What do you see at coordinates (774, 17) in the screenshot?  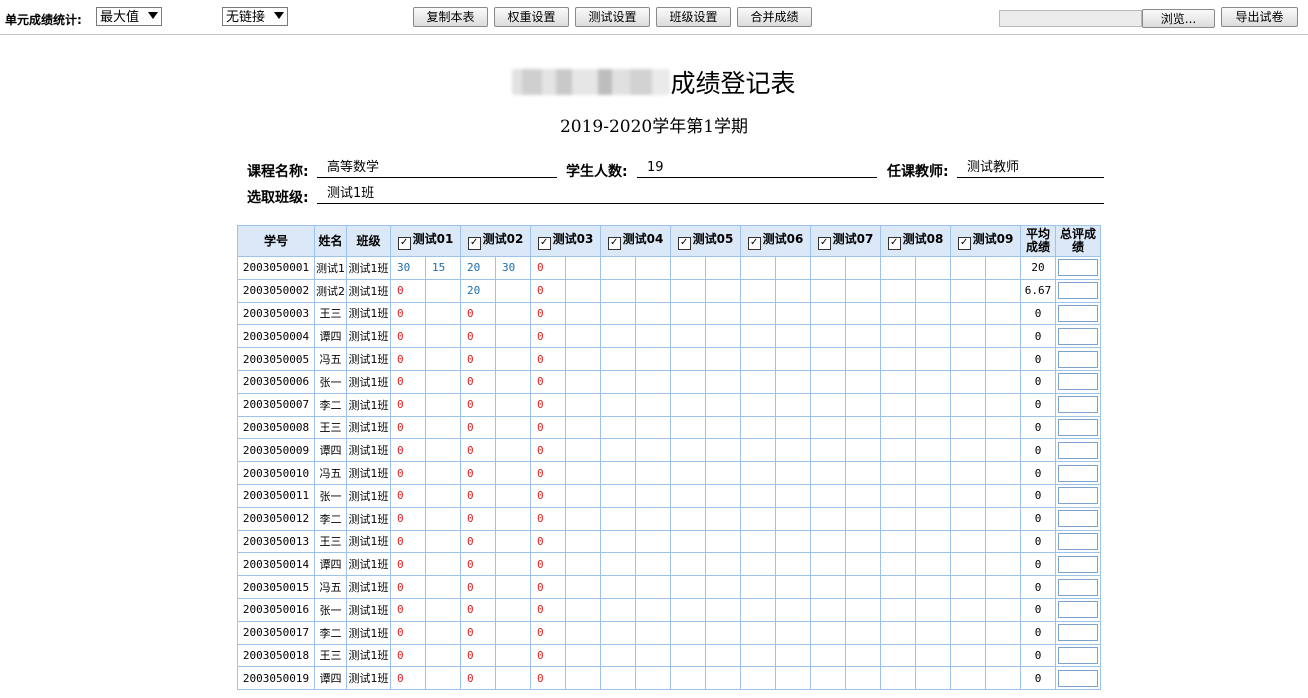 I see `merge-scores-button: 合并成绩` at bounding box center [774, 17].